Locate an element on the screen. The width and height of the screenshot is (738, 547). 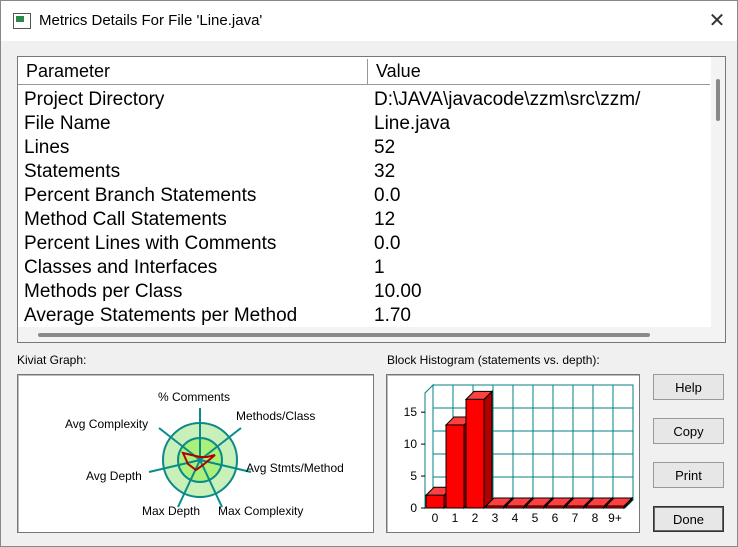
column-header-value: Value is located at coordinates (539, 71).